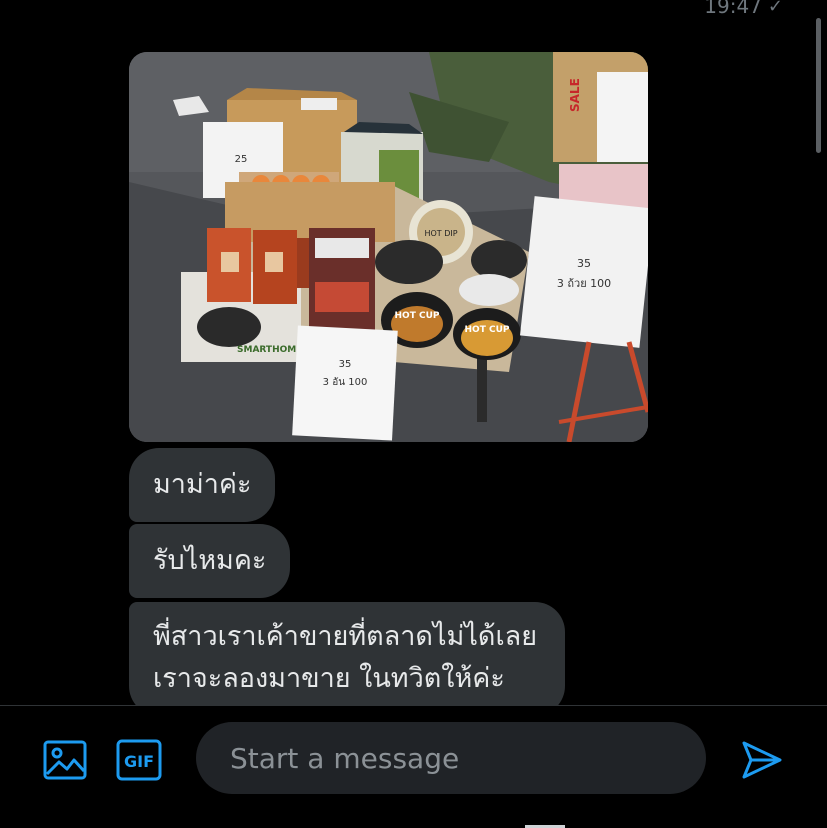 This screenshot has height=828, width=827. Describe the element at coordinates (417, 316) in the screenshot. I see `hot-cup-text: HOT CUP` at that location.